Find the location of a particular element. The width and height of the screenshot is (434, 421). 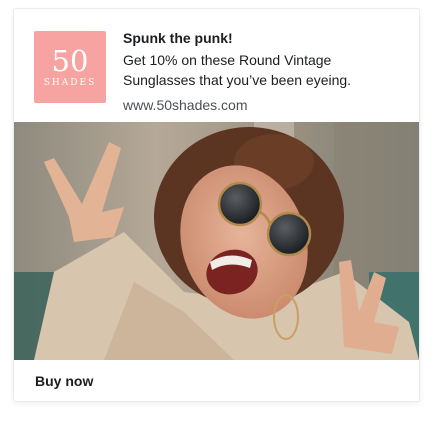

ad-body-line-1: Get 10% on these Round Vintage is located at coordinates (227, 60).